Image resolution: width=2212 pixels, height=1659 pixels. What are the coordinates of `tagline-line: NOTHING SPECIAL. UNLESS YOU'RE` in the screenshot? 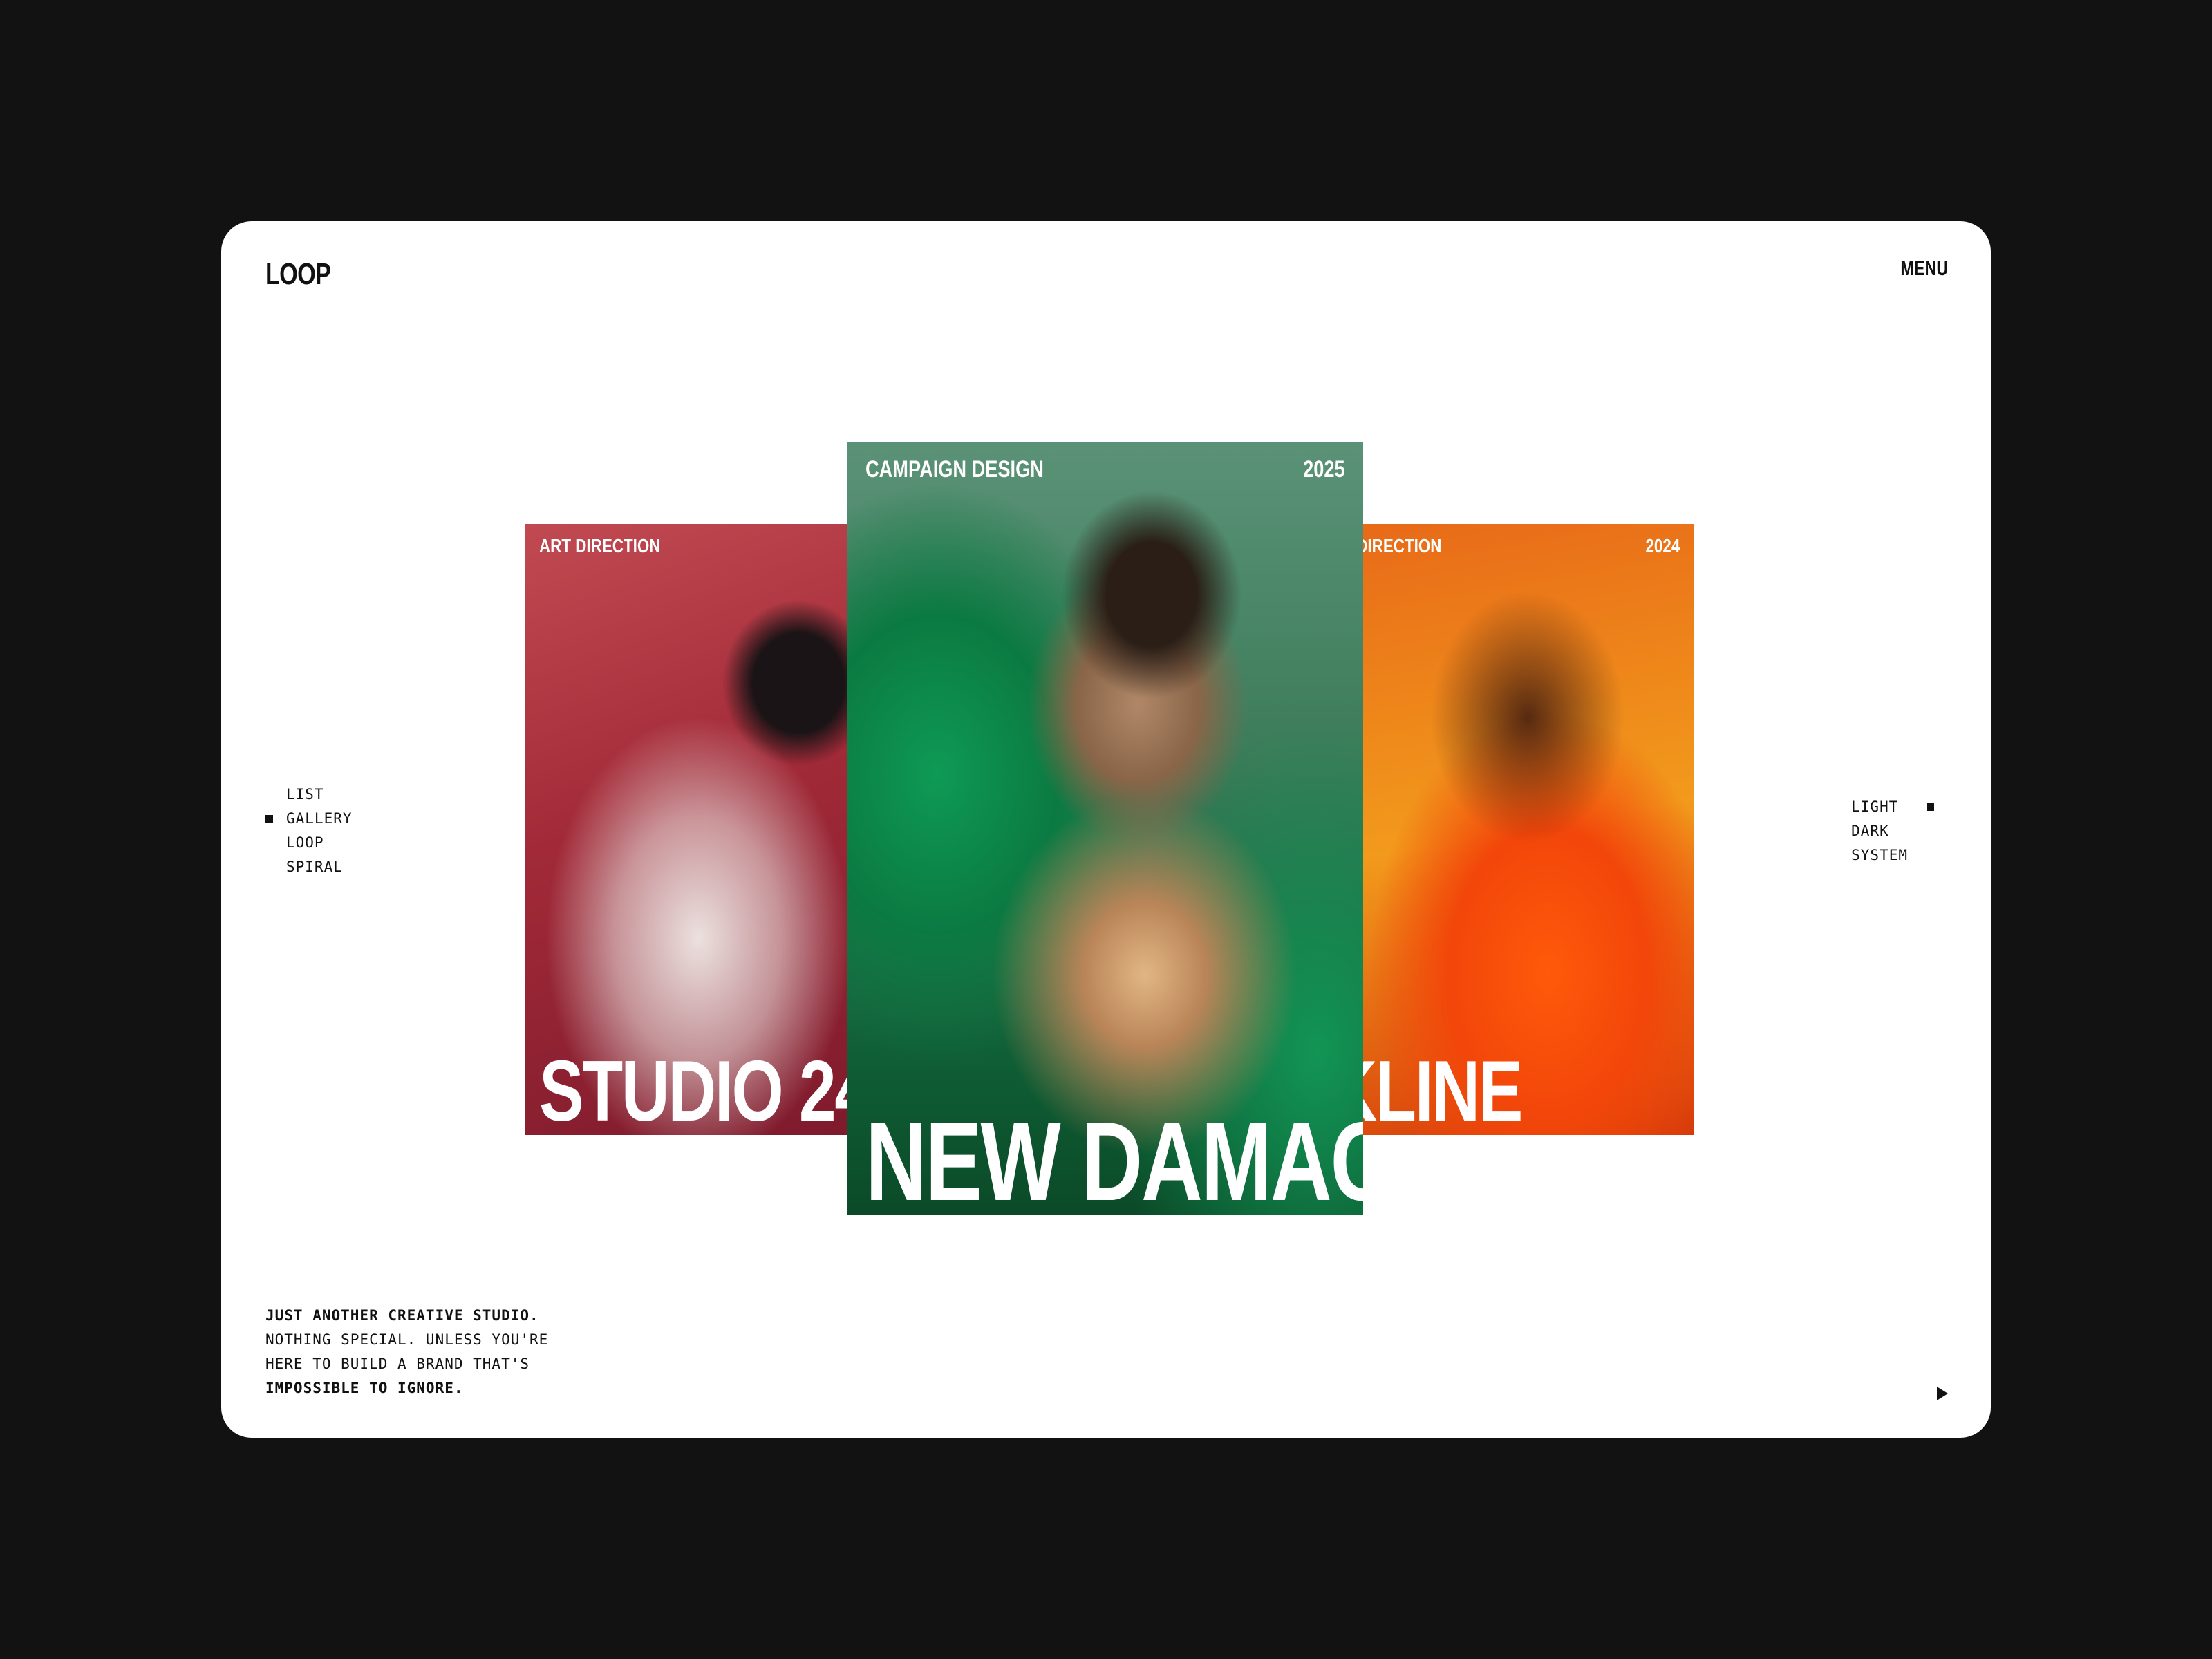 It's located at (407, 1339).